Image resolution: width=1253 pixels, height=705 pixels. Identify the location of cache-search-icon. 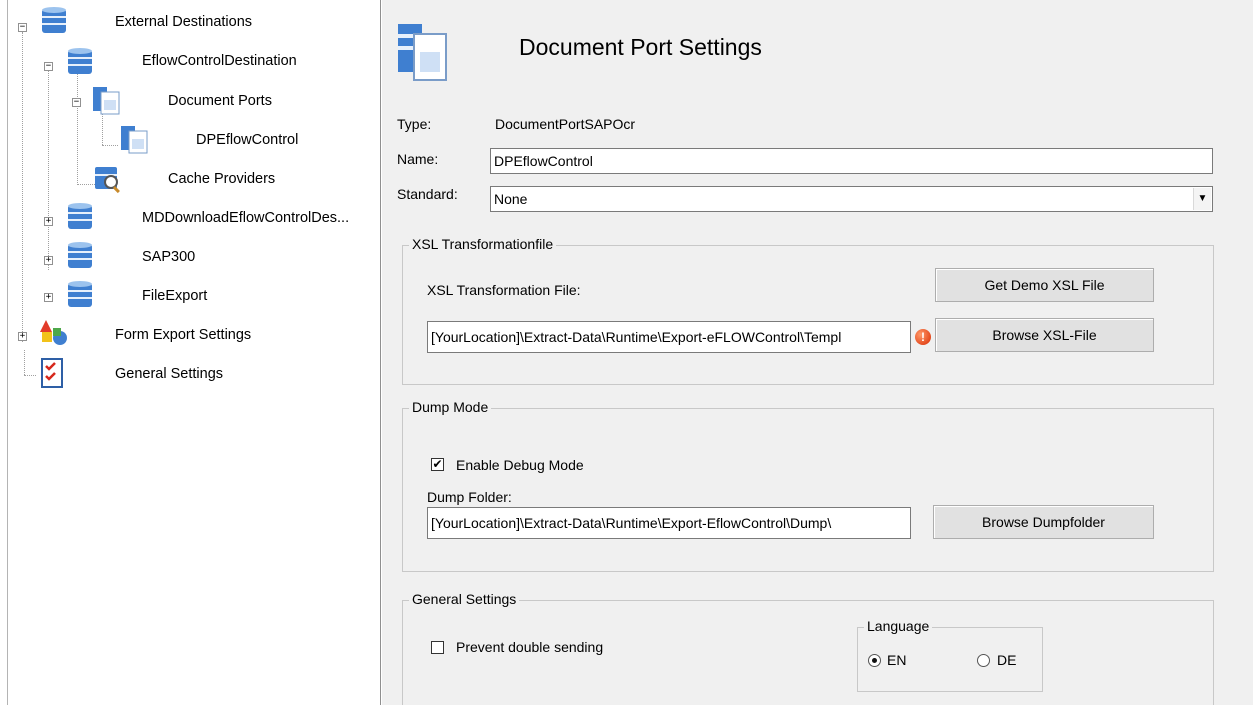
(107, 180).